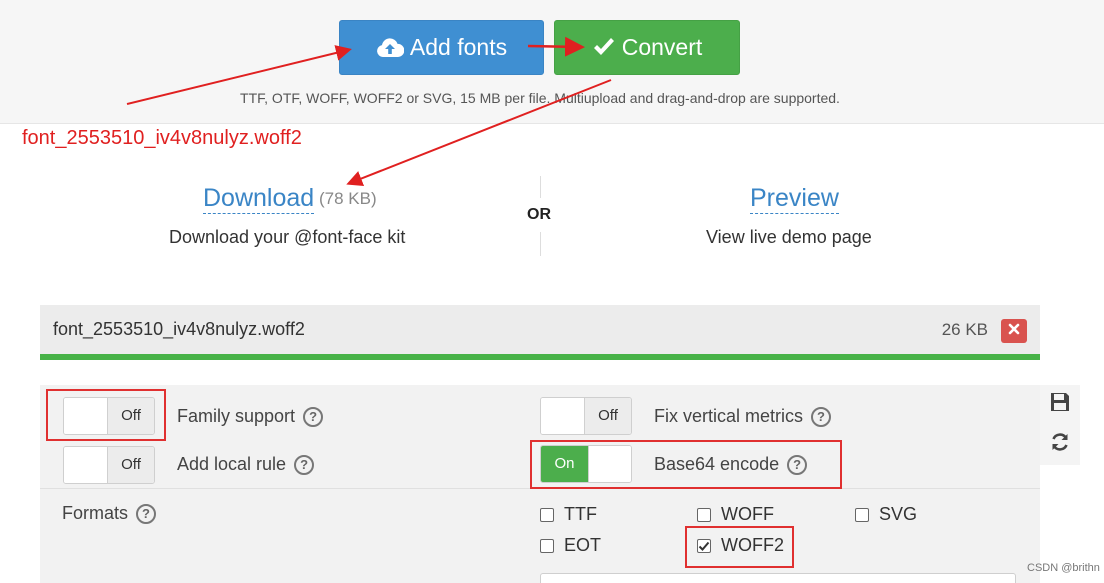 The width and height of the screenshot is (1104, 583). I want to click on add-fonts-button: Add fonts, so click(441, 47).